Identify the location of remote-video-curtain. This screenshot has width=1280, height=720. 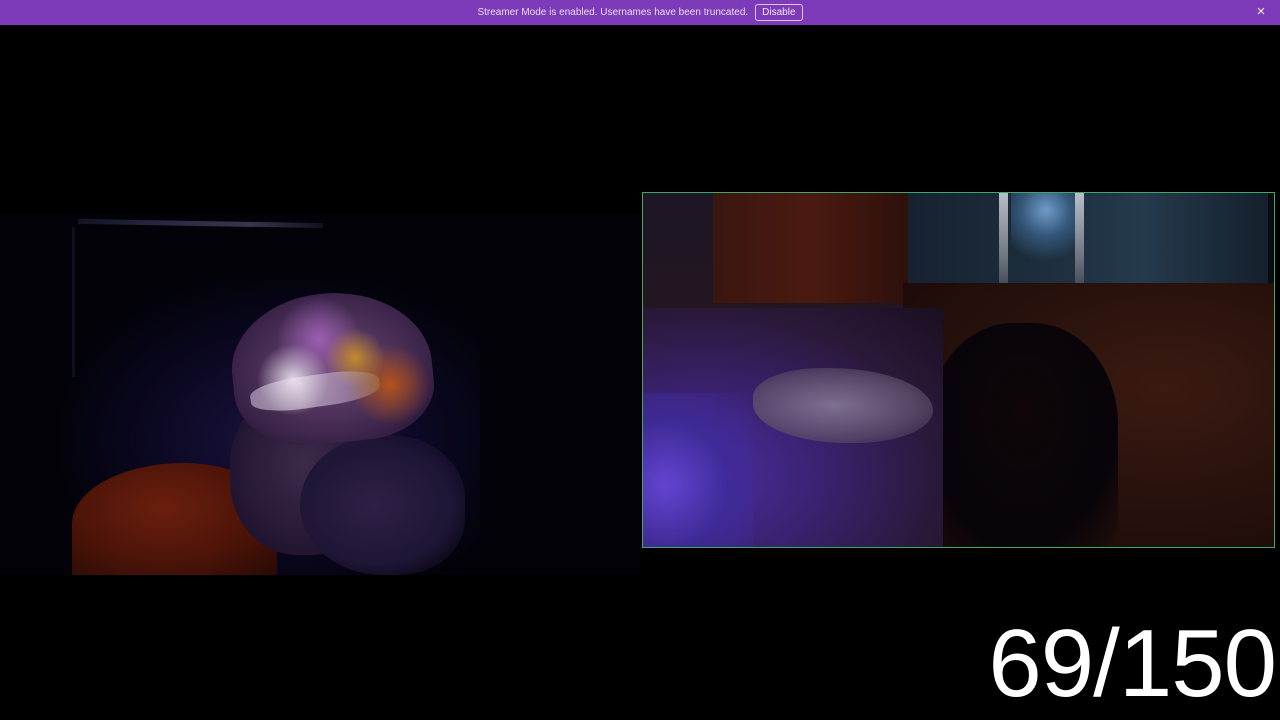
(810, 248).